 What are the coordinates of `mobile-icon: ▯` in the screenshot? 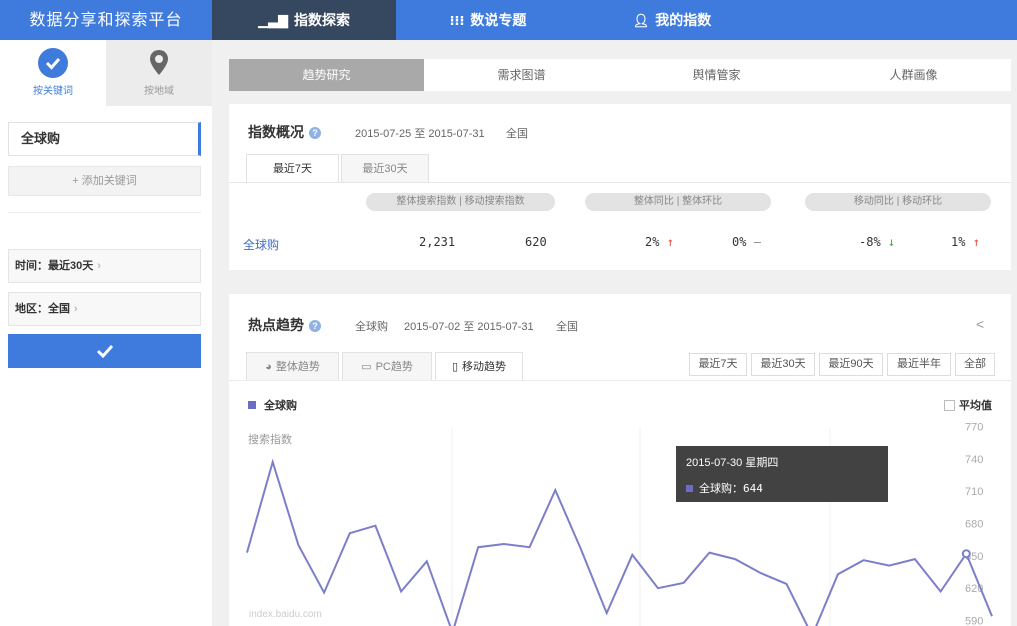 It's located at (455, 367).